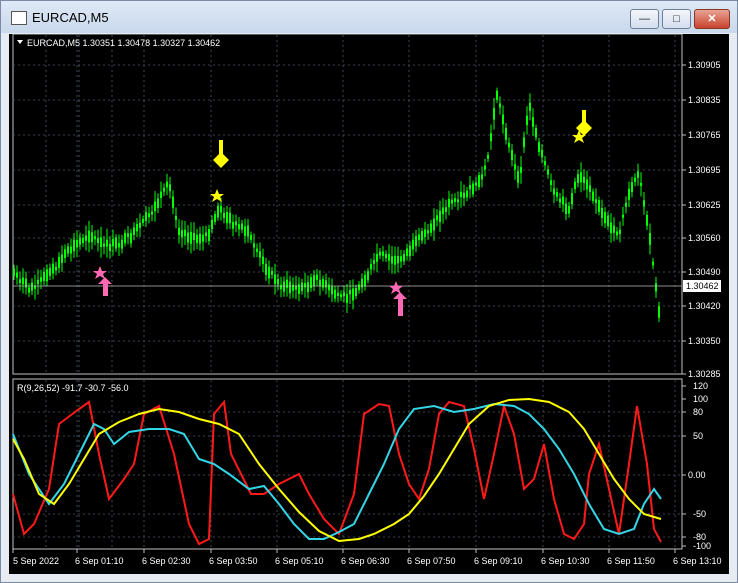 Image resolution: width=738 pixels, height=583 pixels. What do you see at coordinates (166, 561) in the screenshot?
I see `time-tick-label: 6 Sep 02:30` at bounding box center [166, 561].